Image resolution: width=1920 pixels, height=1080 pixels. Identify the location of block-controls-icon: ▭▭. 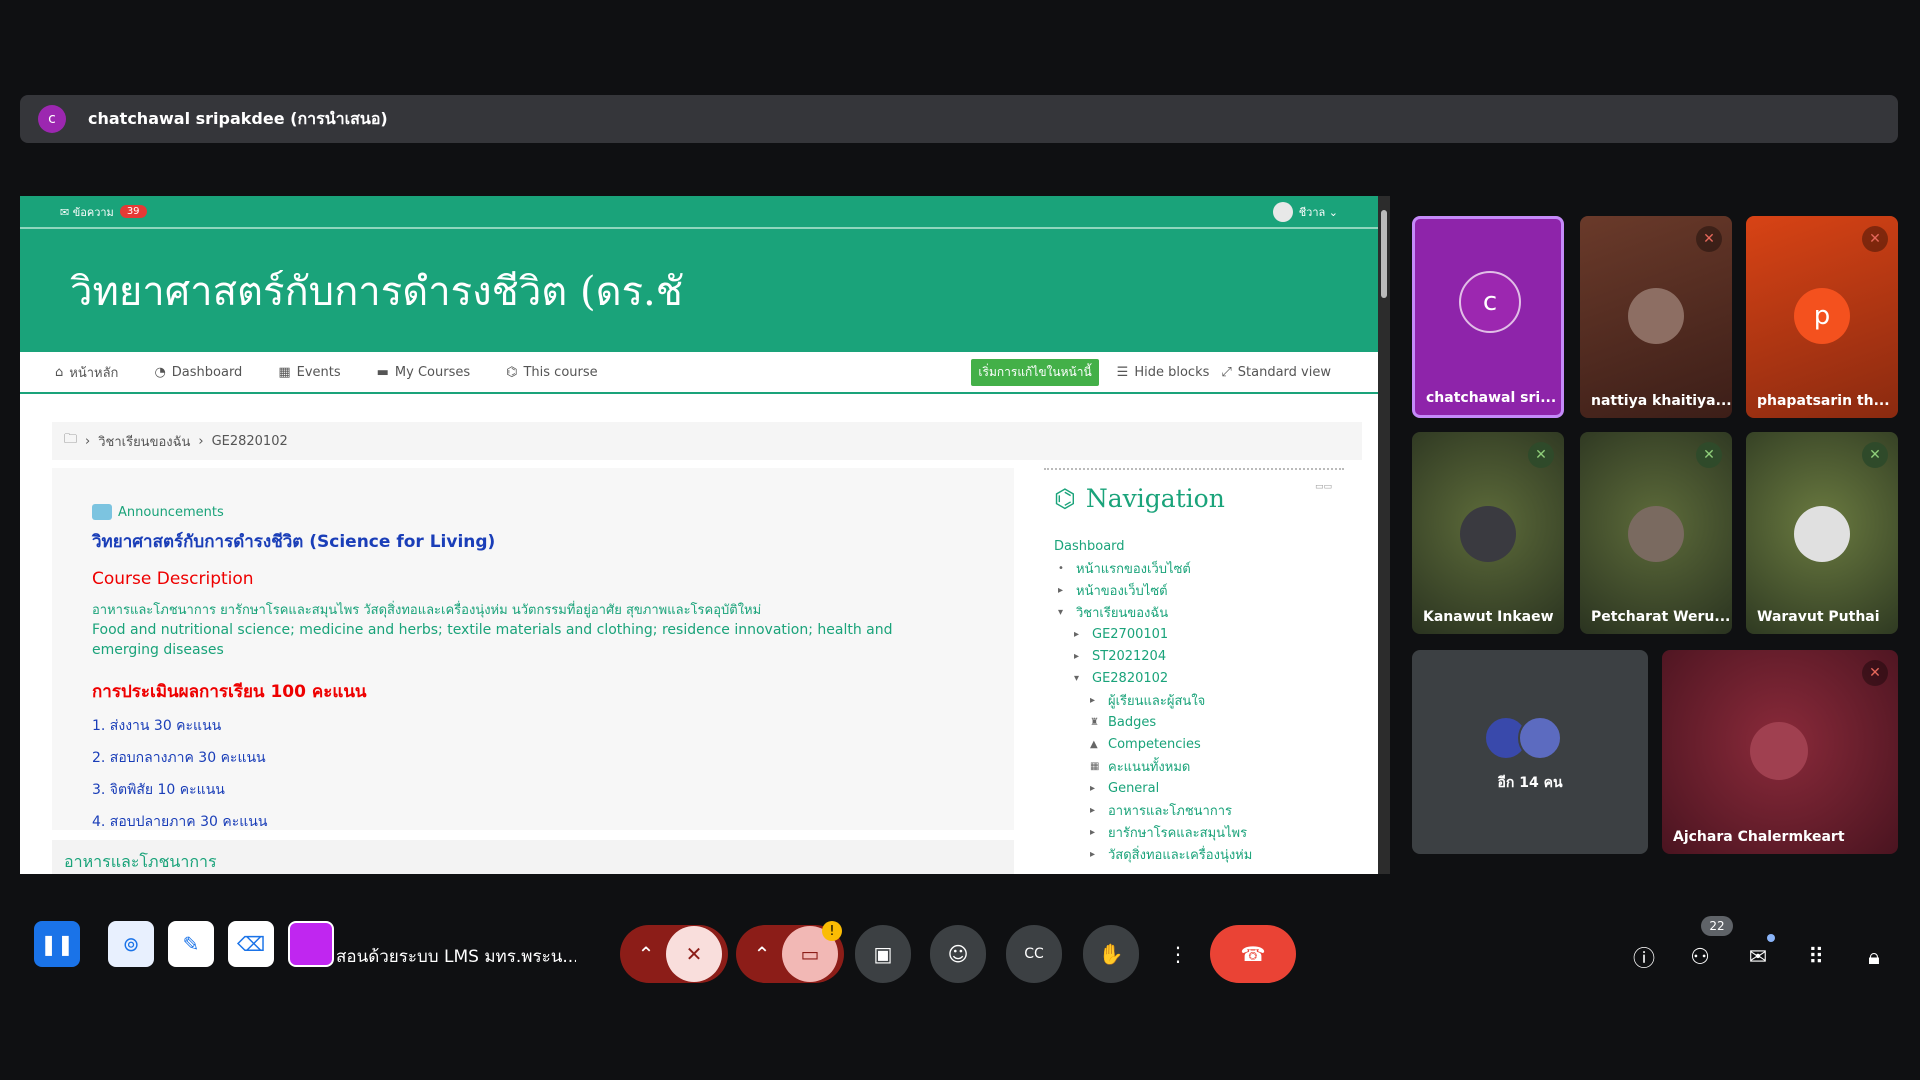
(1323, 487).